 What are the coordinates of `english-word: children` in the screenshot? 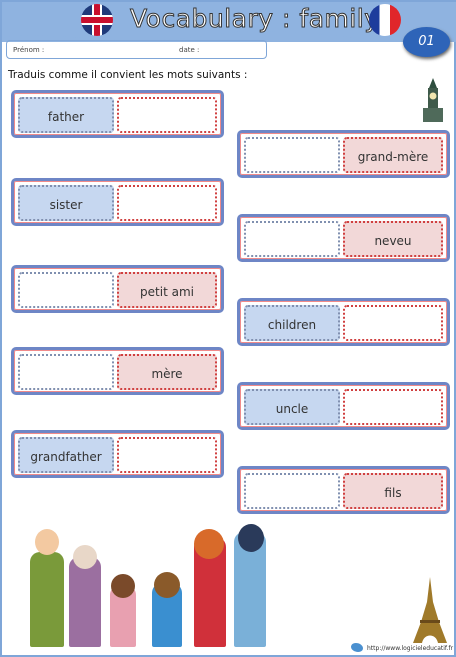 It's located at (292, 323).